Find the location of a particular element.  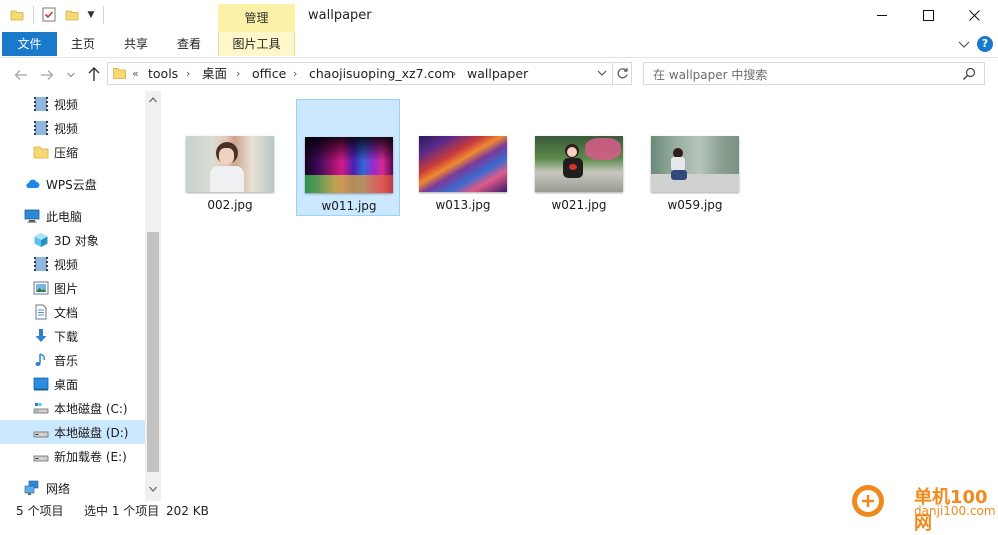

nav-item-label: 文档 is located at coordinates (66, 312).